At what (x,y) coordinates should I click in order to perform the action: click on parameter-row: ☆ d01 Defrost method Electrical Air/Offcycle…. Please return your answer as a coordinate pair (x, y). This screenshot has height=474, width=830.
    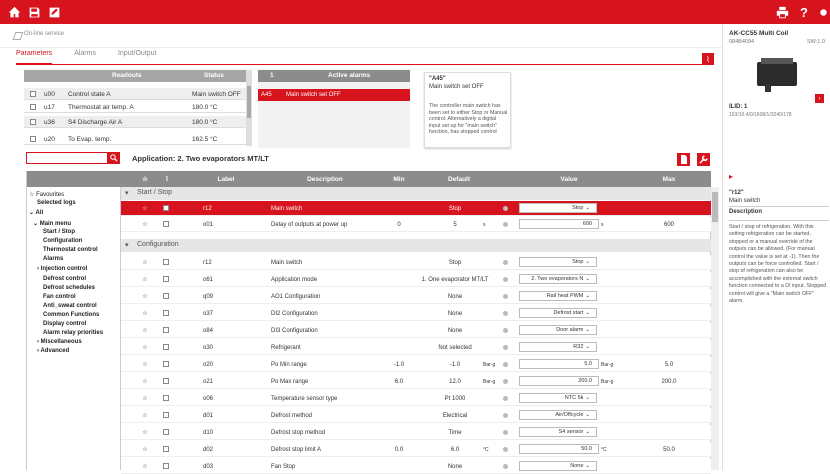
    Looking at the image, I should click on (416, 415).